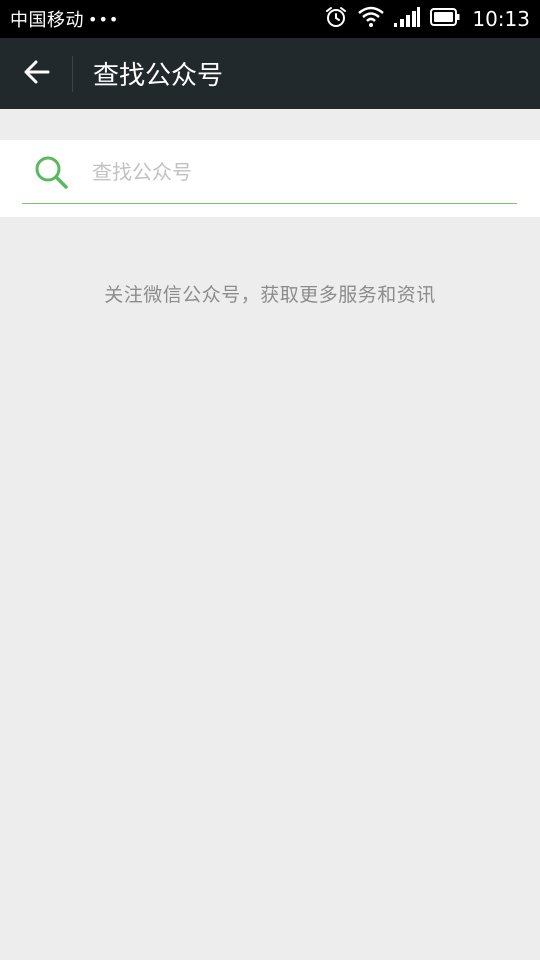 The height and width of the screenshot is (960, 540). I want to click on clock-time: 10:13, so click(501, 19).